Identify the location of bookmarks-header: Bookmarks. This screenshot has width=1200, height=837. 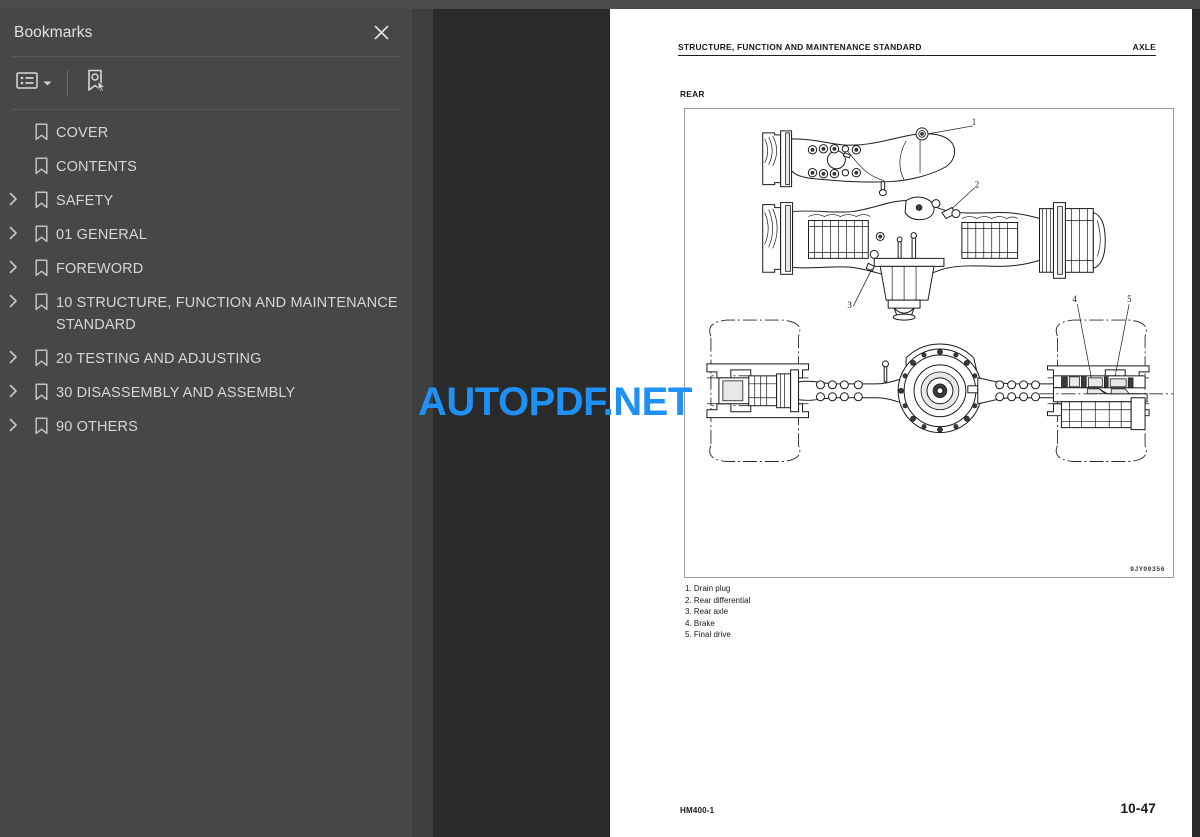
(206, 32).